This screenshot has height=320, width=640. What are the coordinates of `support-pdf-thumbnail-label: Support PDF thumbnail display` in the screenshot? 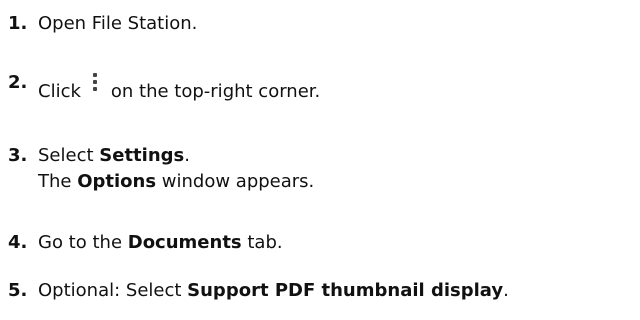 It's located at (345, 290).